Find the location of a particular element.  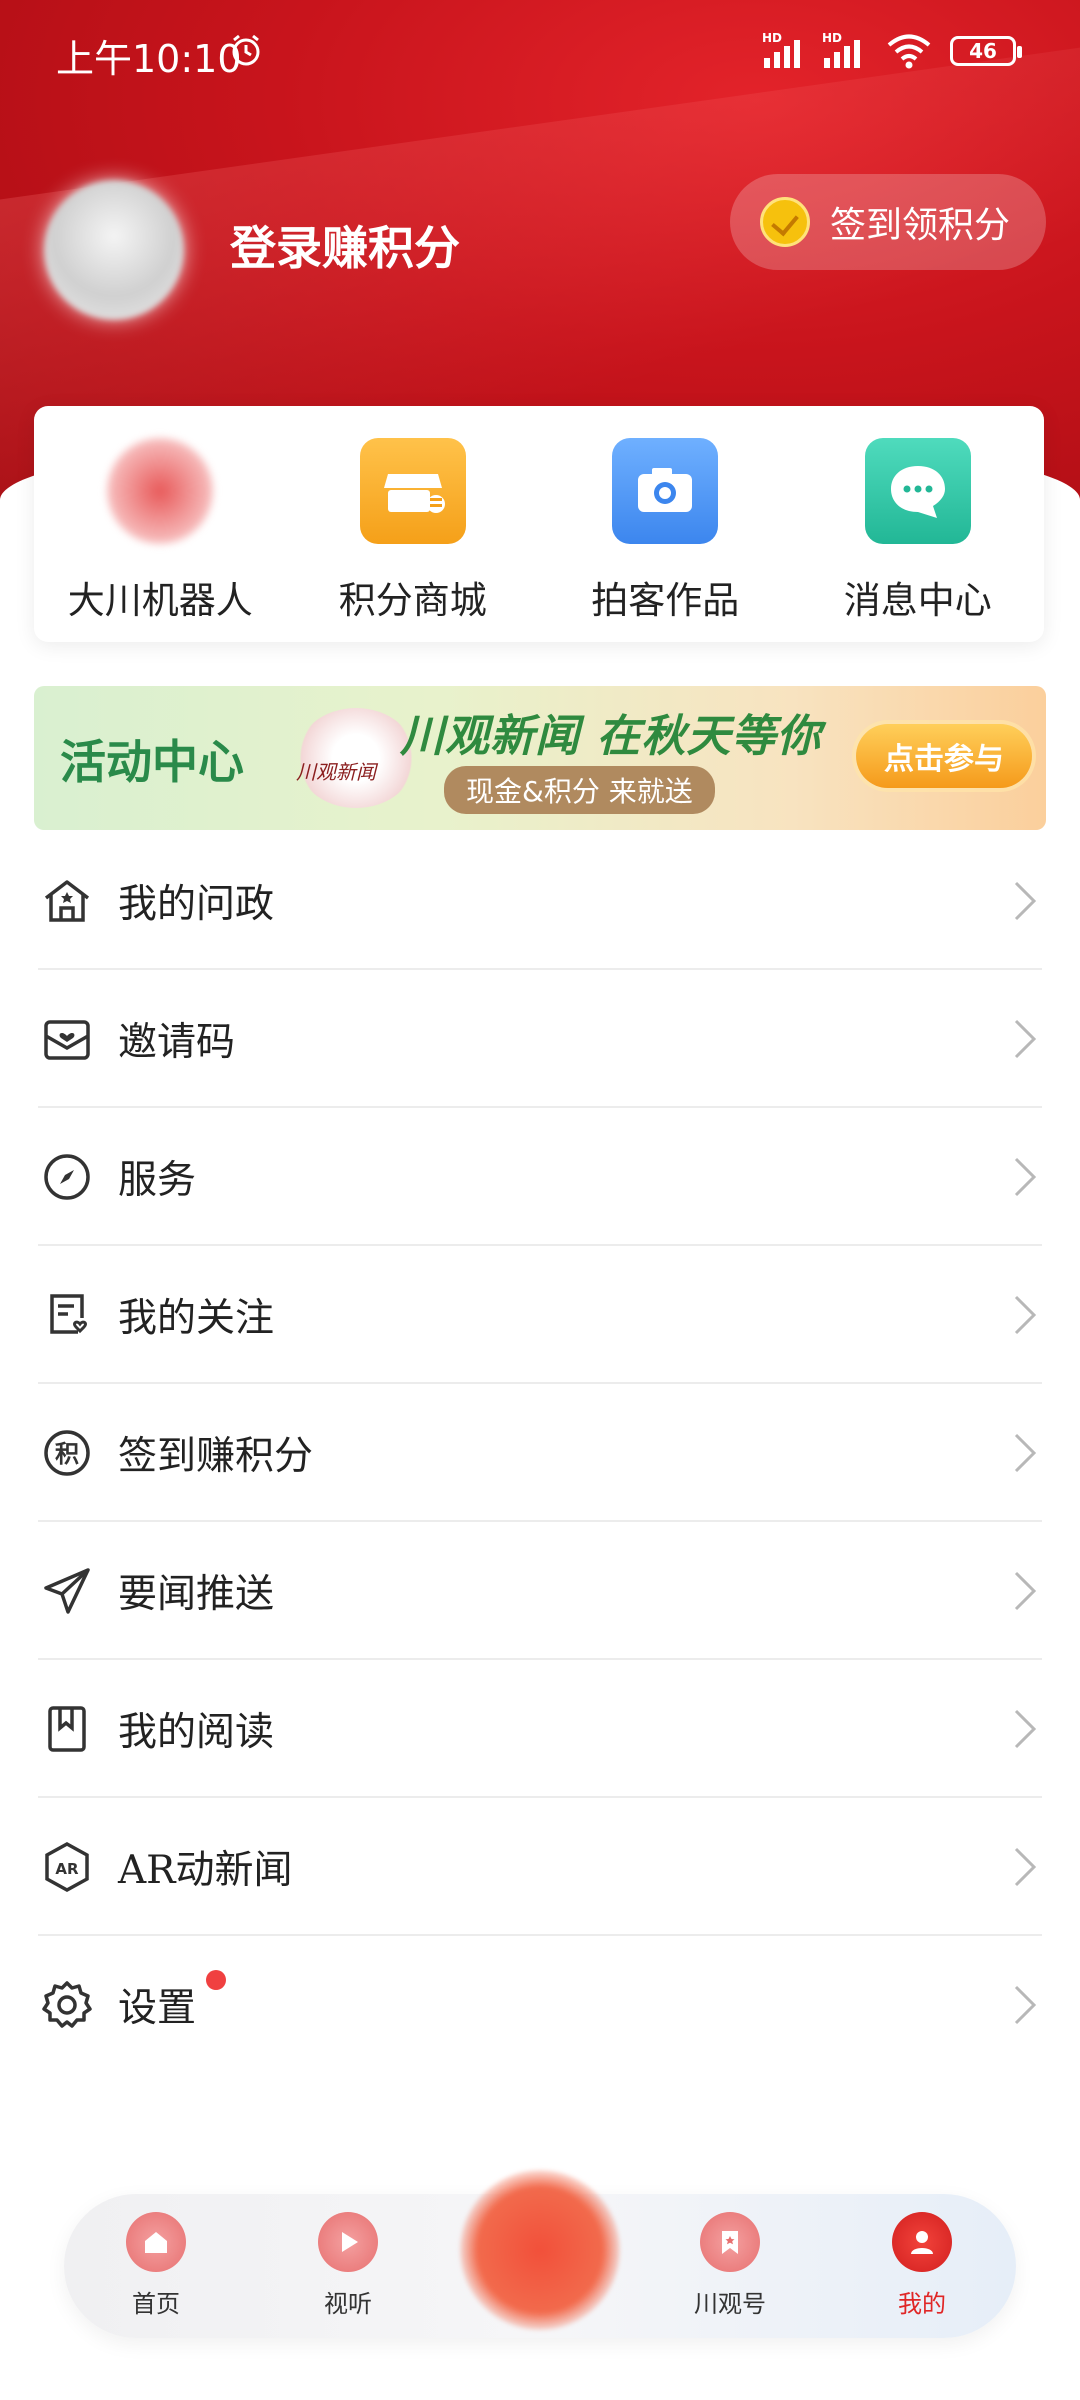

tab-label: 我的 is located at coordinates (922, 2304).